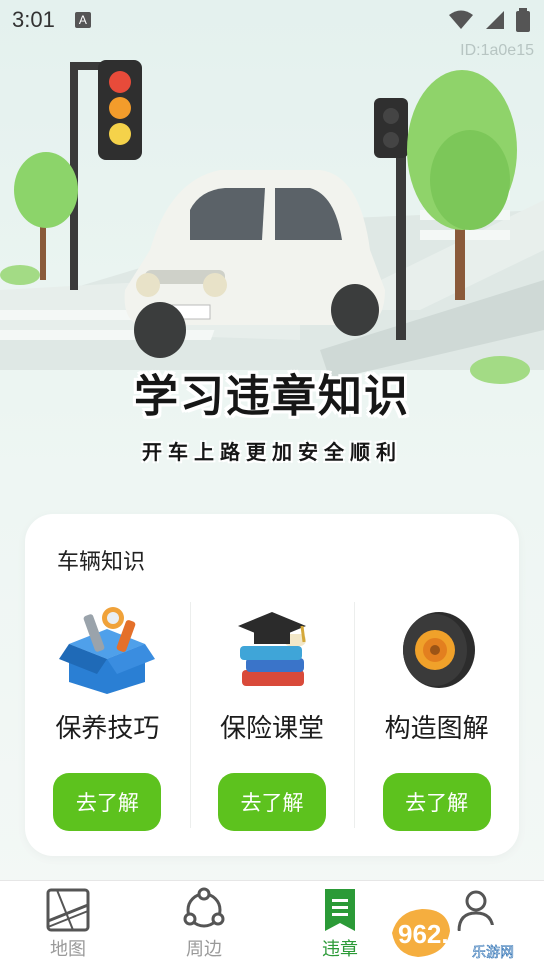  I want to click on battery-icon, so click(523, 20).